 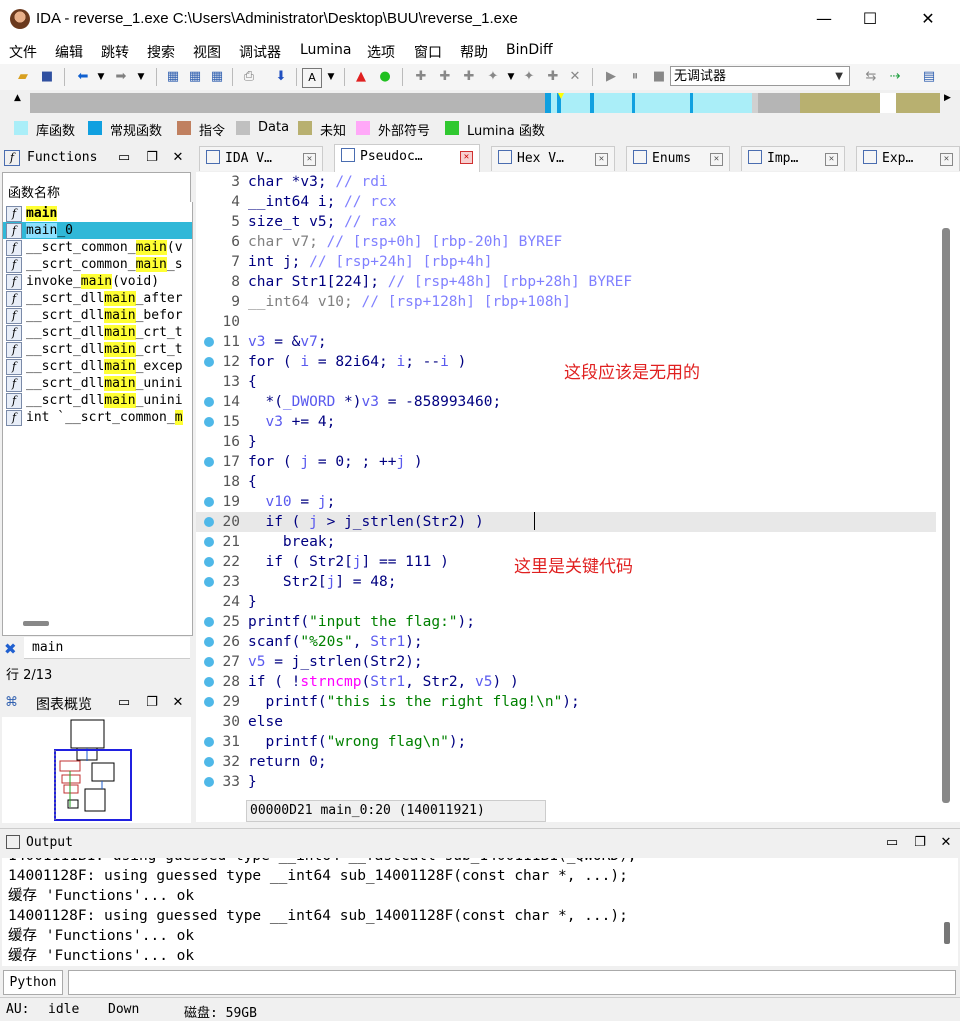 I want to click on nav-scroll-right-icon: ▶, so click(x=947, y=98).